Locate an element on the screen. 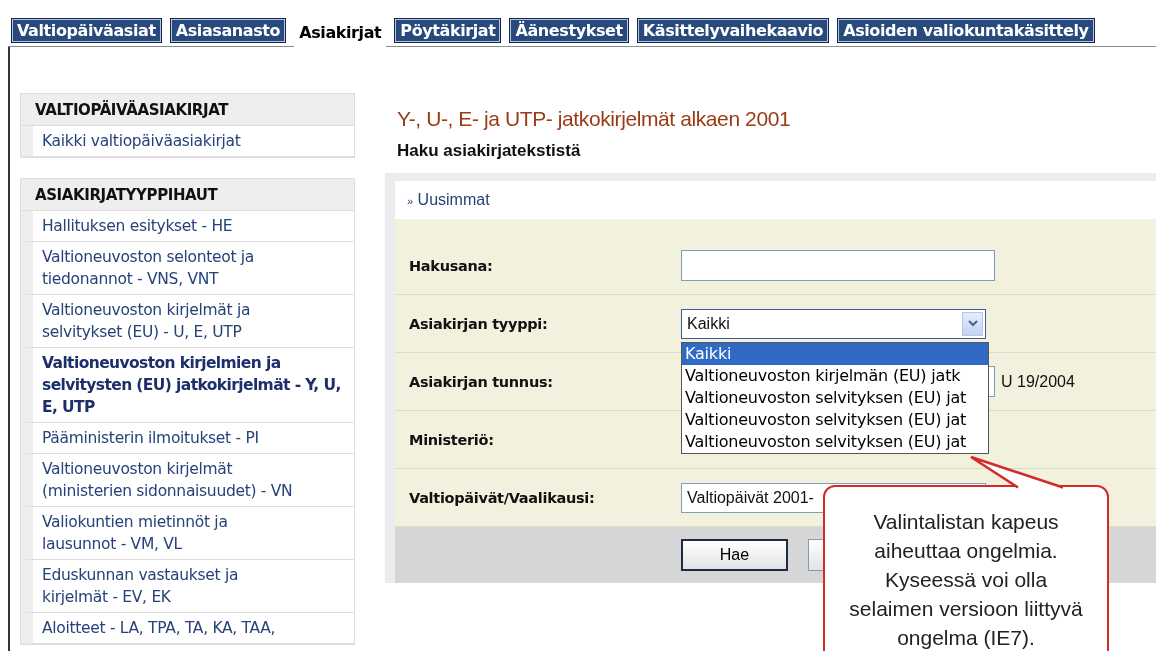 This screenshot has width=1156, height=651. sidebar-link: Hallituksen esitykset - HE is located at coordinates (187, 226).